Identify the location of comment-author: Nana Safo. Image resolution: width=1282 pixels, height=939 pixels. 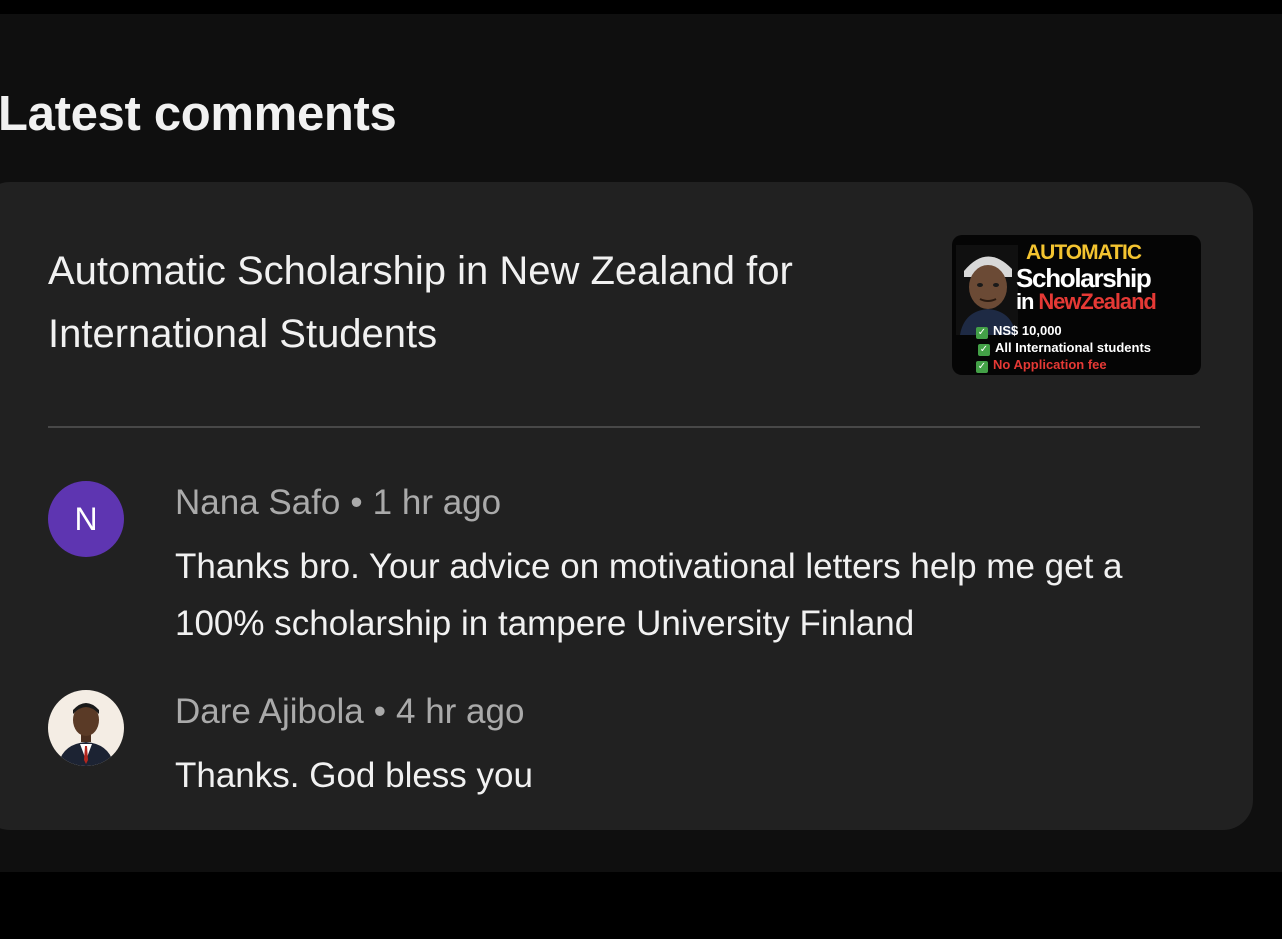
(257, 502).